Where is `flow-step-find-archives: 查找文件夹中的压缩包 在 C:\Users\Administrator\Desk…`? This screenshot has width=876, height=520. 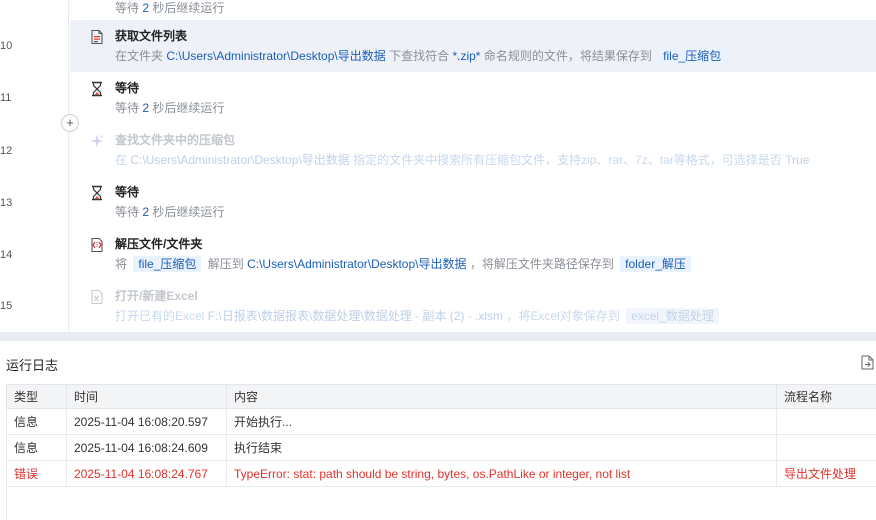 flow-step-find-archives: 查找文件夹中的压缩包 在 C:\Users\Administrator\Desk… is located at coordinates (473, 150).